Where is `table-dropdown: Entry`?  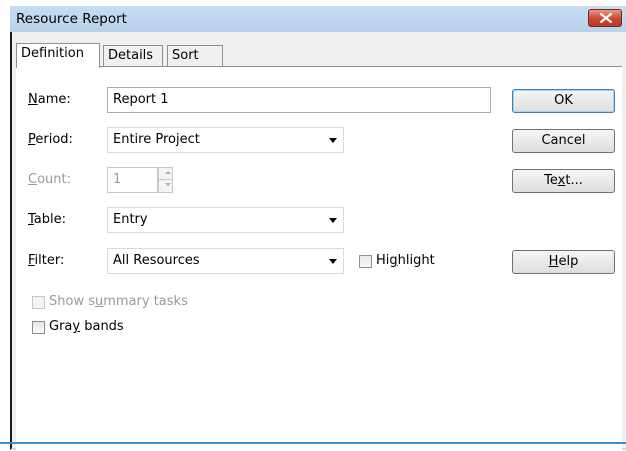
table-dropdown: Entry is located at coordinates (225, 220).